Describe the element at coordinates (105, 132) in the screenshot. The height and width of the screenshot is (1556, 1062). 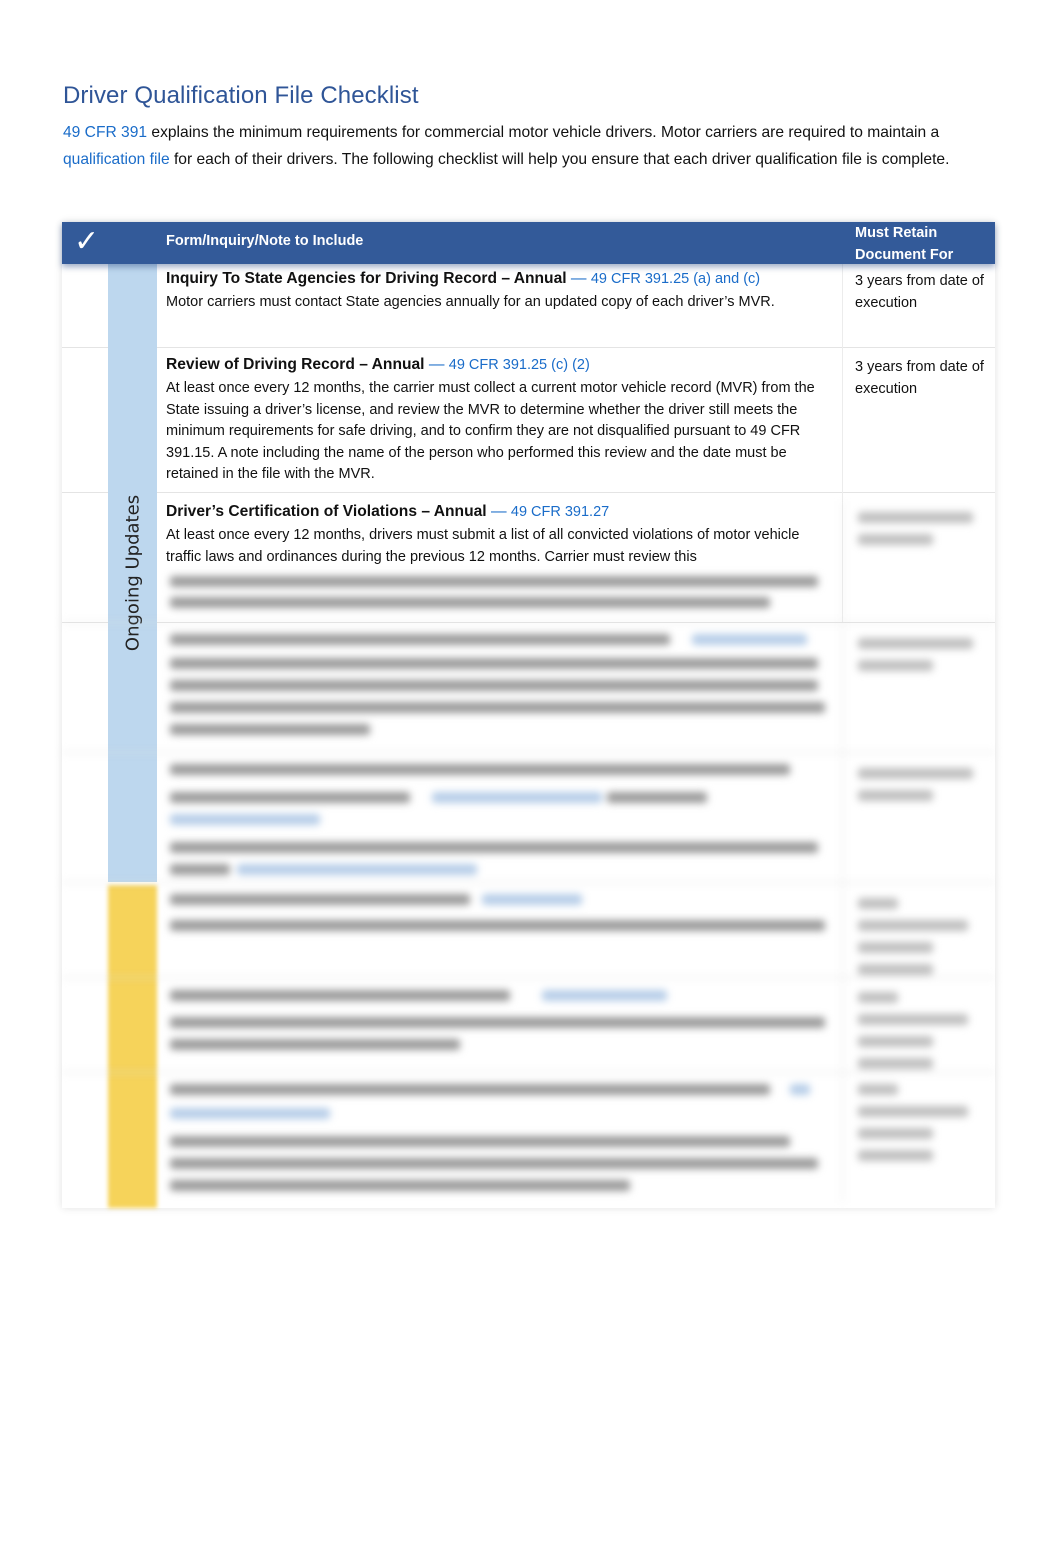
I see `cfr-391-link: 49 CFR 391` at that location.